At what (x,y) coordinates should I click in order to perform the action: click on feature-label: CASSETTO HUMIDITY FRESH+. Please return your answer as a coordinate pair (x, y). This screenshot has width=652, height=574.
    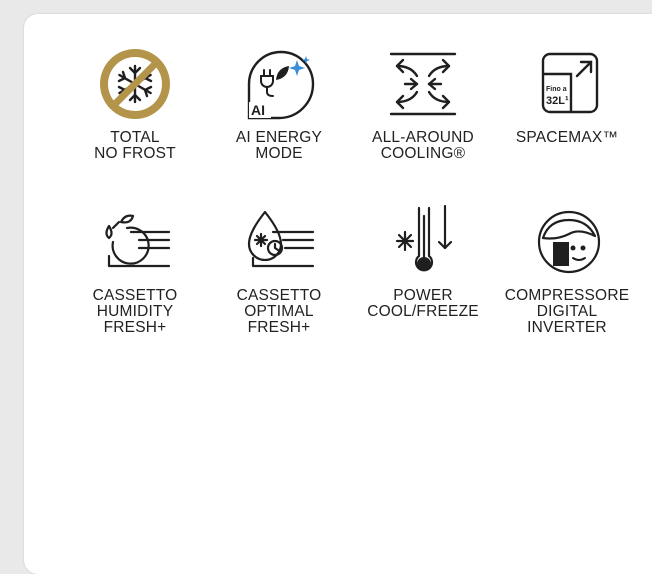
    Looking at the image, I should click on (135, 311).